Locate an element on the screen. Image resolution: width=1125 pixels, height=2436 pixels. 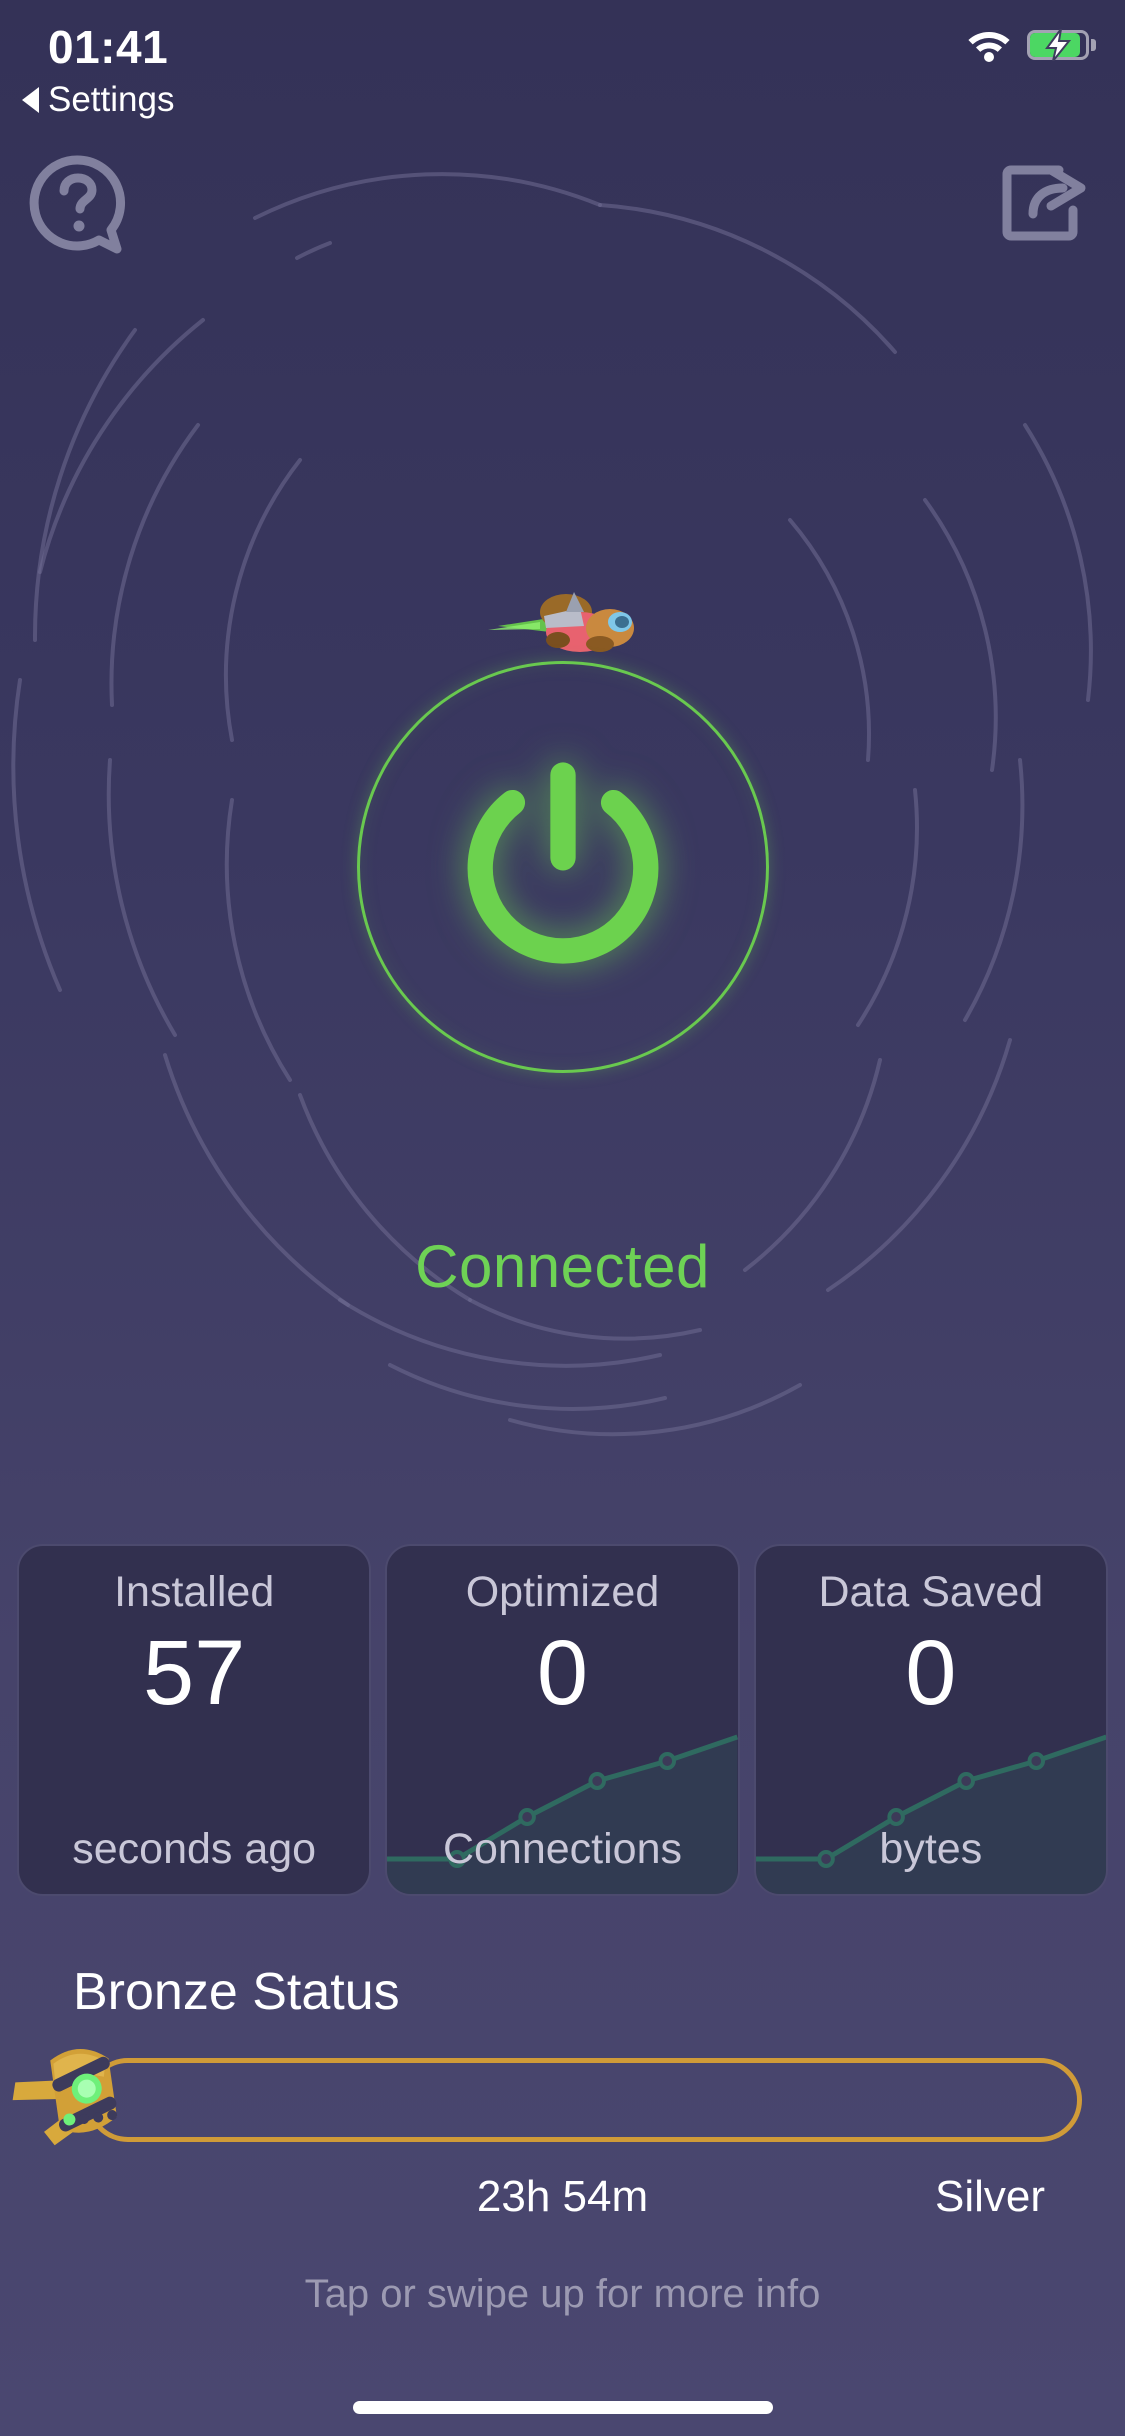
wifi-icon is located at coordinates (989, 47).